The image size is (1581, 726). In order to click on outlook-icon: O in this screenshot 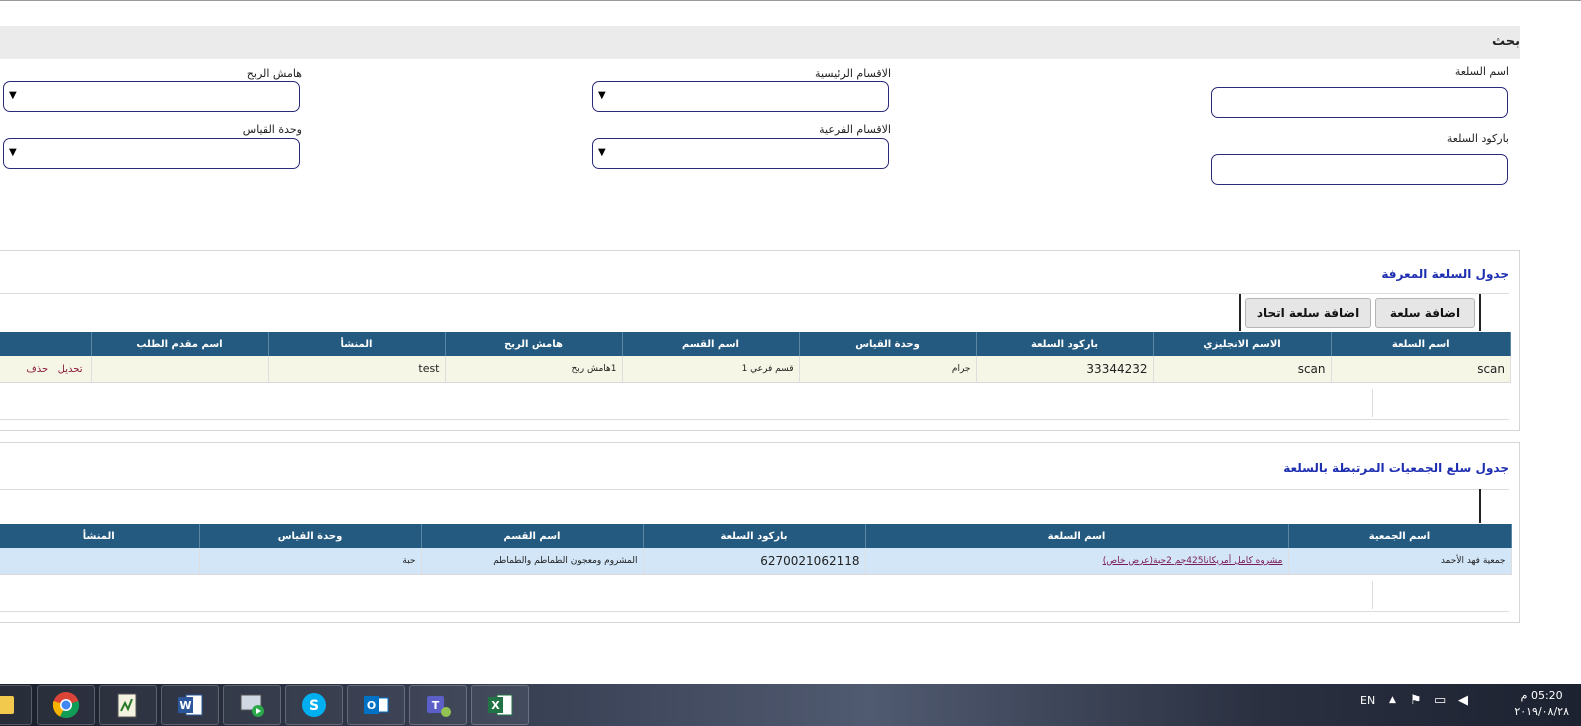, I will do `click(376, 705)`.